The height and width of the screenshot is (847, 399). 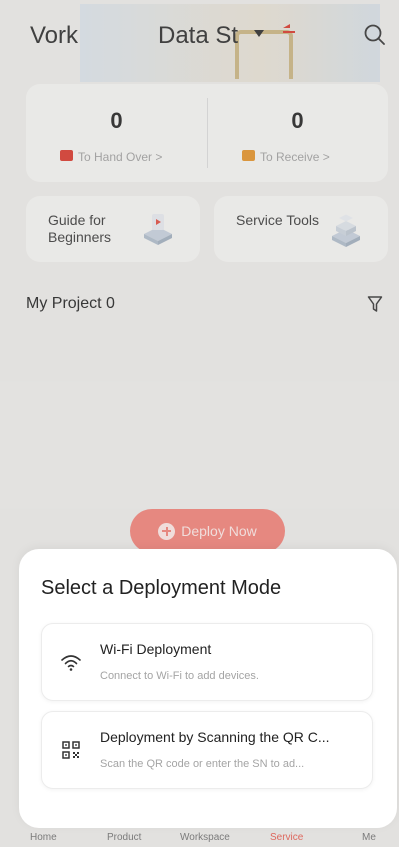 What do you see at coordinates (156, 649) in the screenshot?
I see `option-title: Wi-Fi Deployment` at bounding box center [156, 649].